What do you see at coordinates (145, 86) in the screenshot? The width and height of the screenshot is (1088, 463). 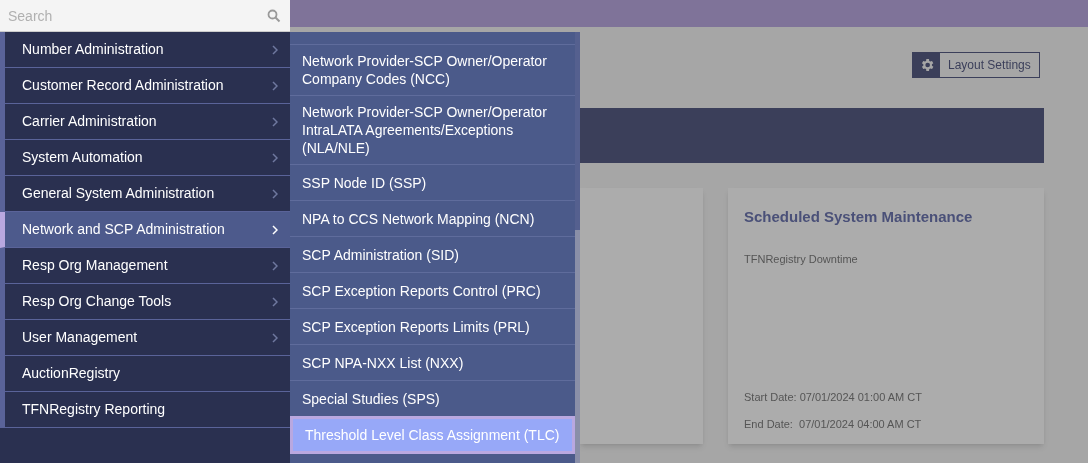 I see `menu-item: Customer Record Administration` at bounding box center [145, 86].